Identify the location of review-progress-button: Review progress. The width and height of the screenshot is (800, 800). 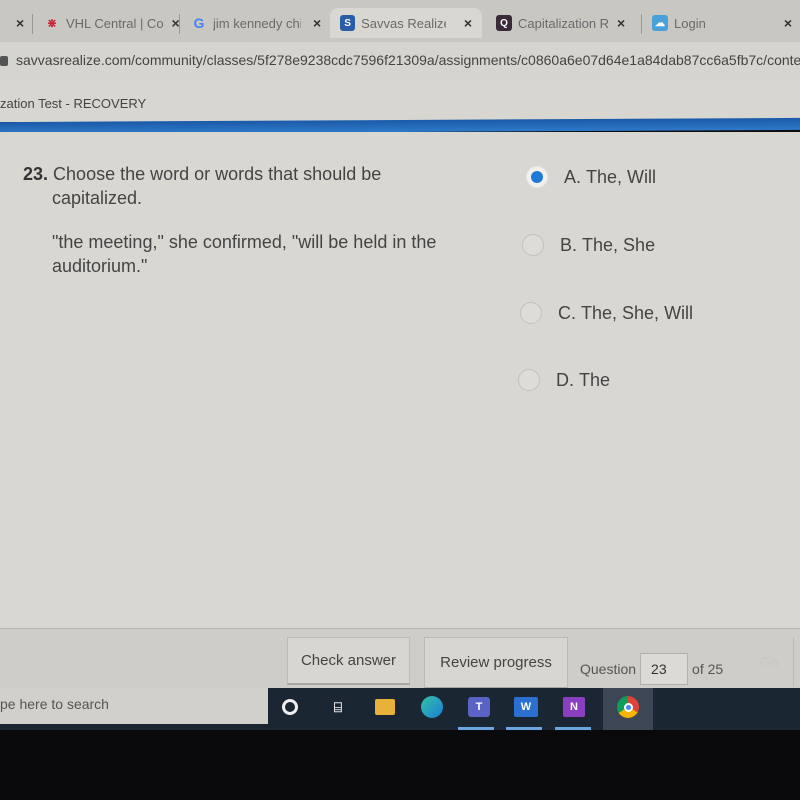
(496, 663).